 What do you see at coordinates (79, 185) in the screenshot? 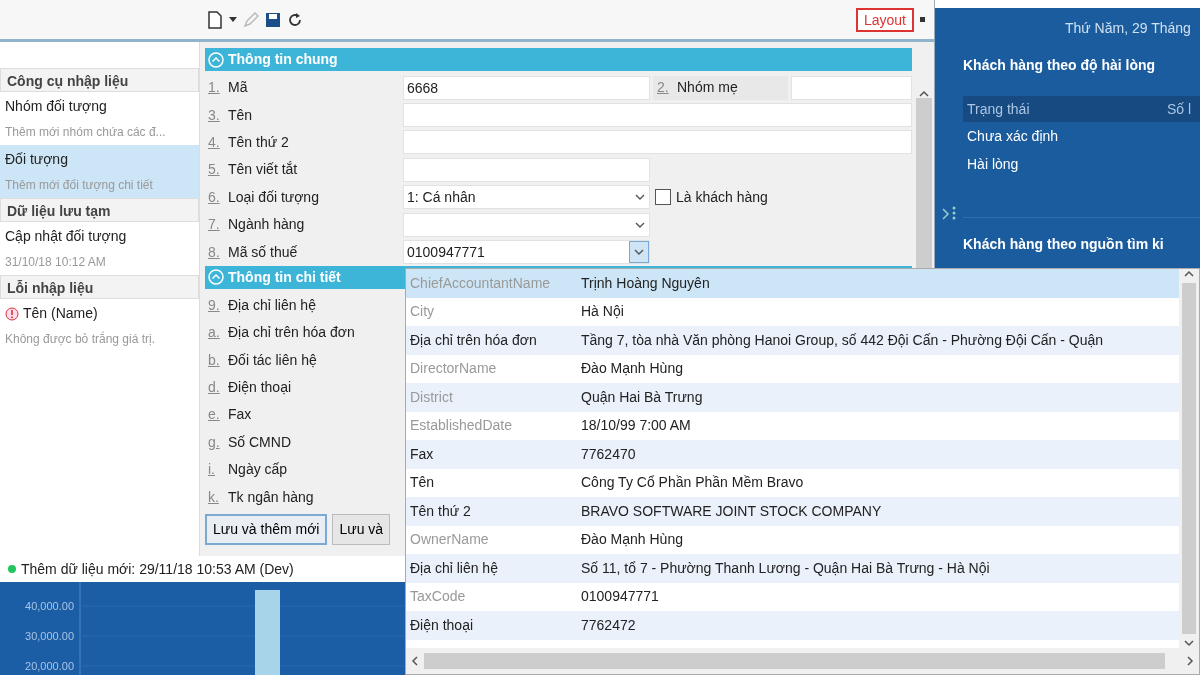
I see `item-subtitle: Thêm mới đối tượng chi tiết` at bounding box center [79, 185].